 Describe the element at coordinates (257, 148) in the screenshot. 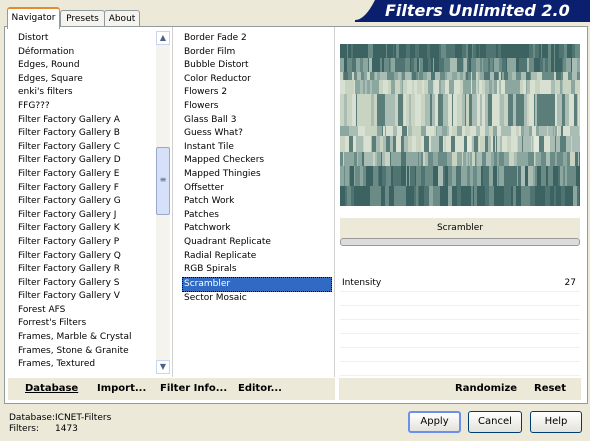

I see `filter-item: Instant Tile` at that location.